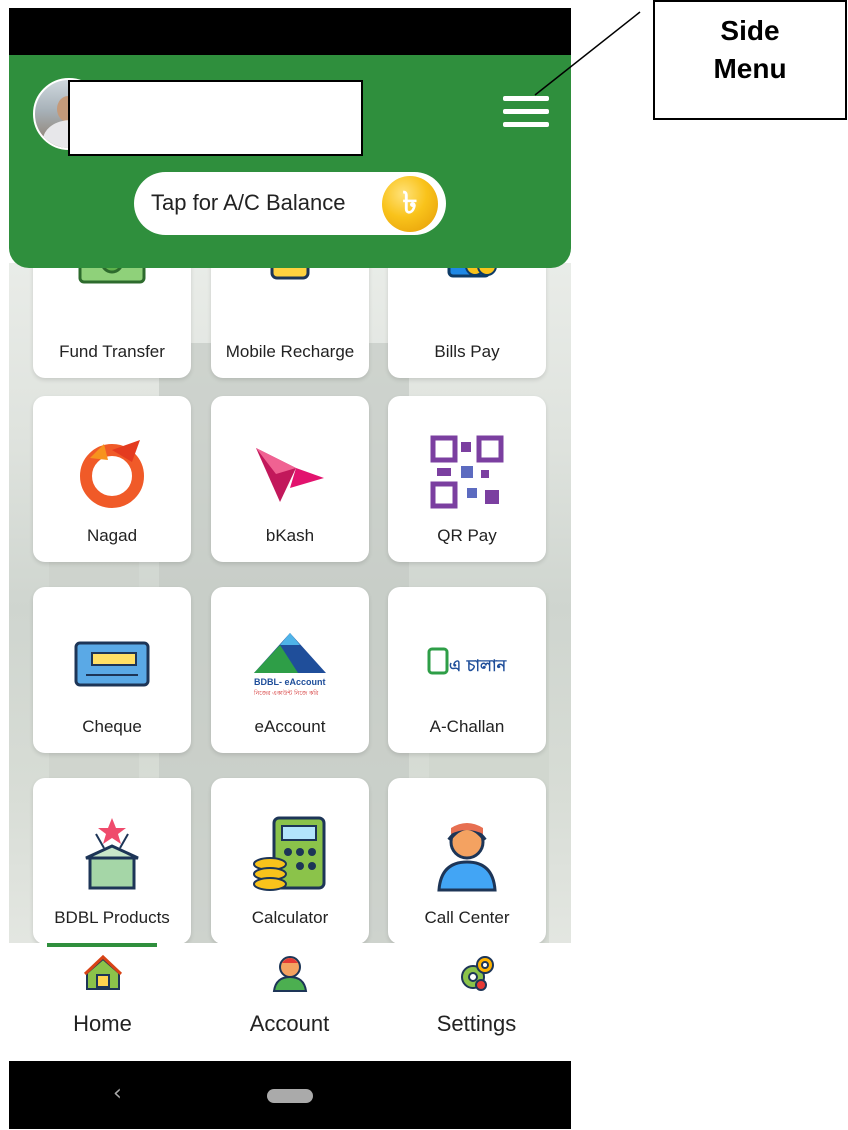  Describe the element at coordinates (112, 535) in the screenshot. I see `service-label: Nagad` at that location.